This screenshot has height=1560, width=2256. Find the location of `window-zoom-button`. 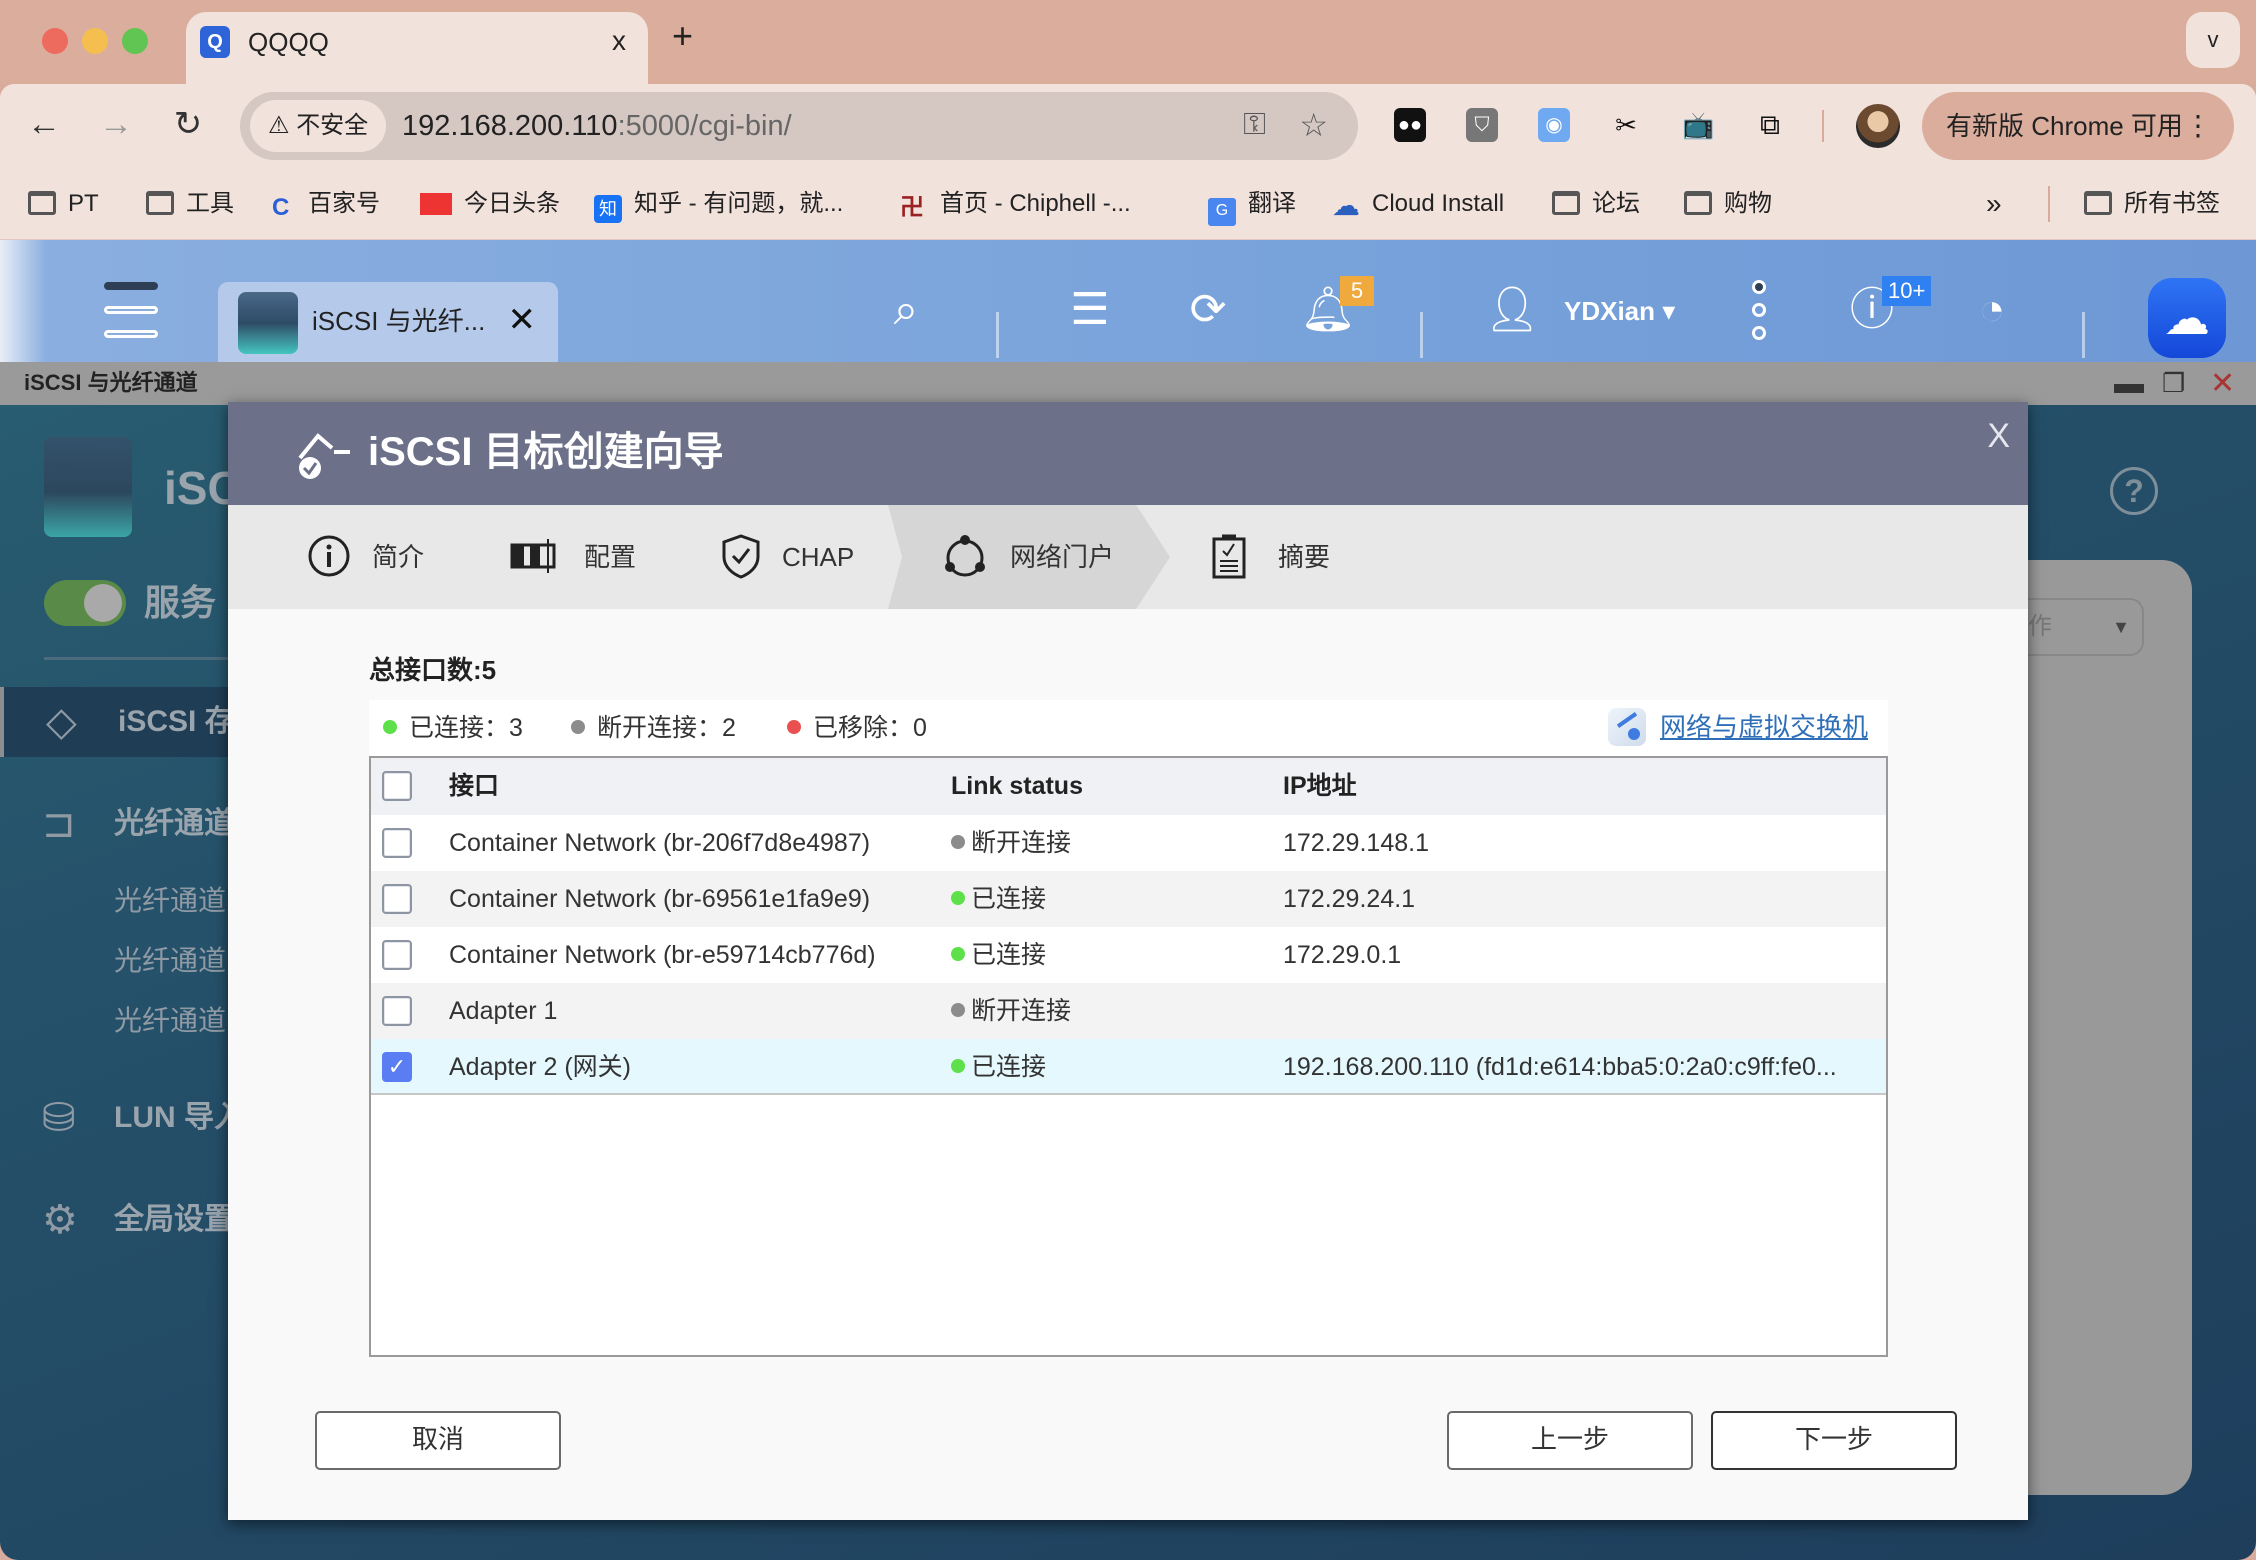

window-zoom-button is located at coordinates (135, 41).